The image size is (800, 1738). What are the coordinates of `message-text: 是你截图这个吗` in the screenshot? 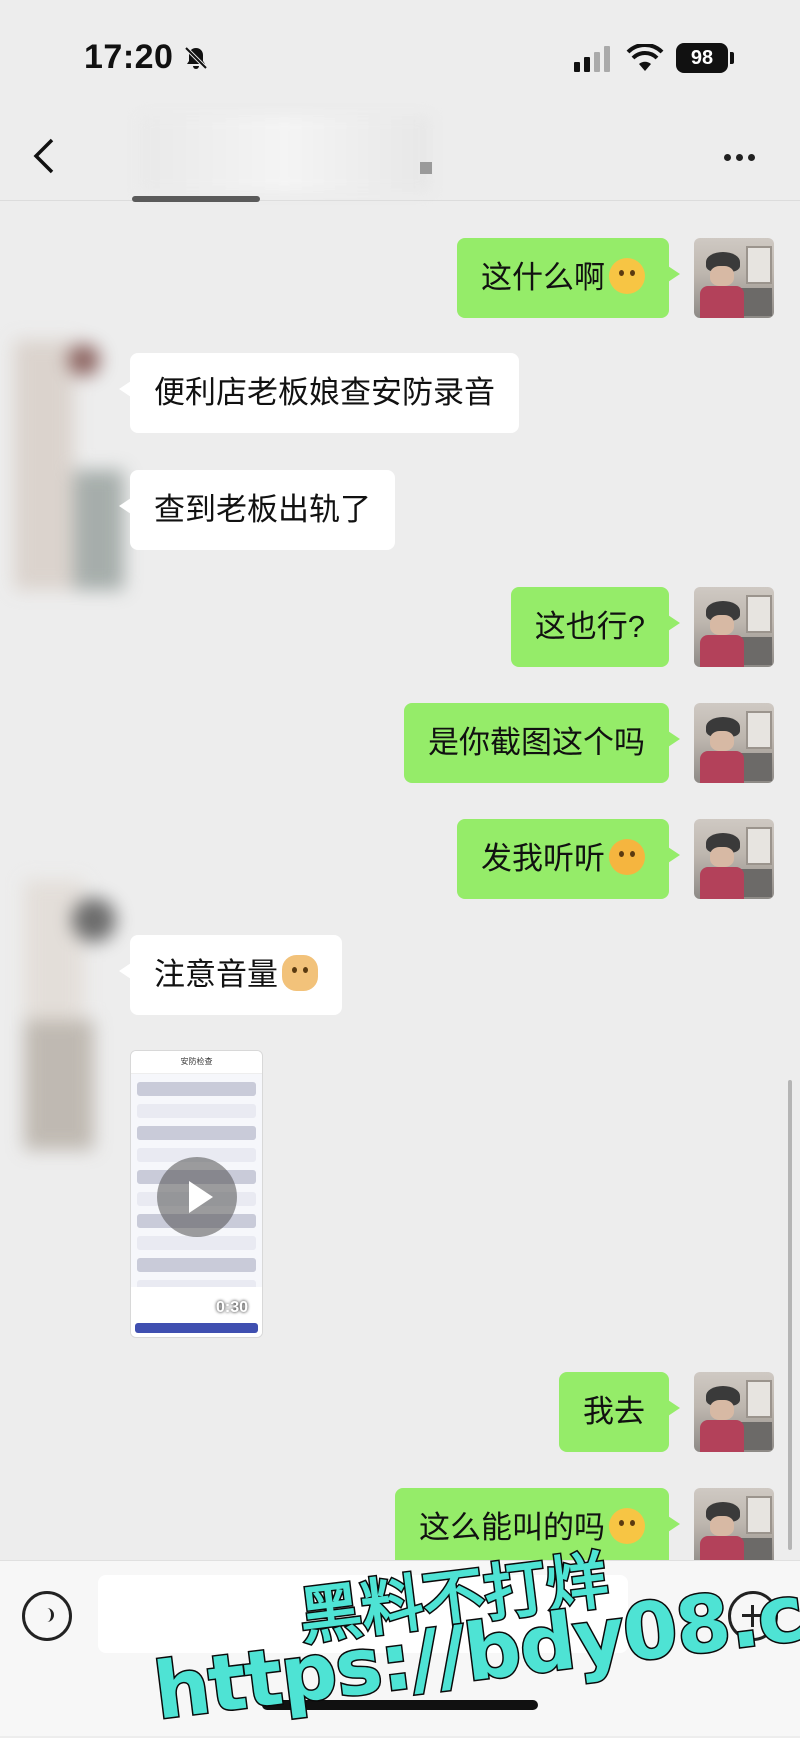 It's located at (536, 742).